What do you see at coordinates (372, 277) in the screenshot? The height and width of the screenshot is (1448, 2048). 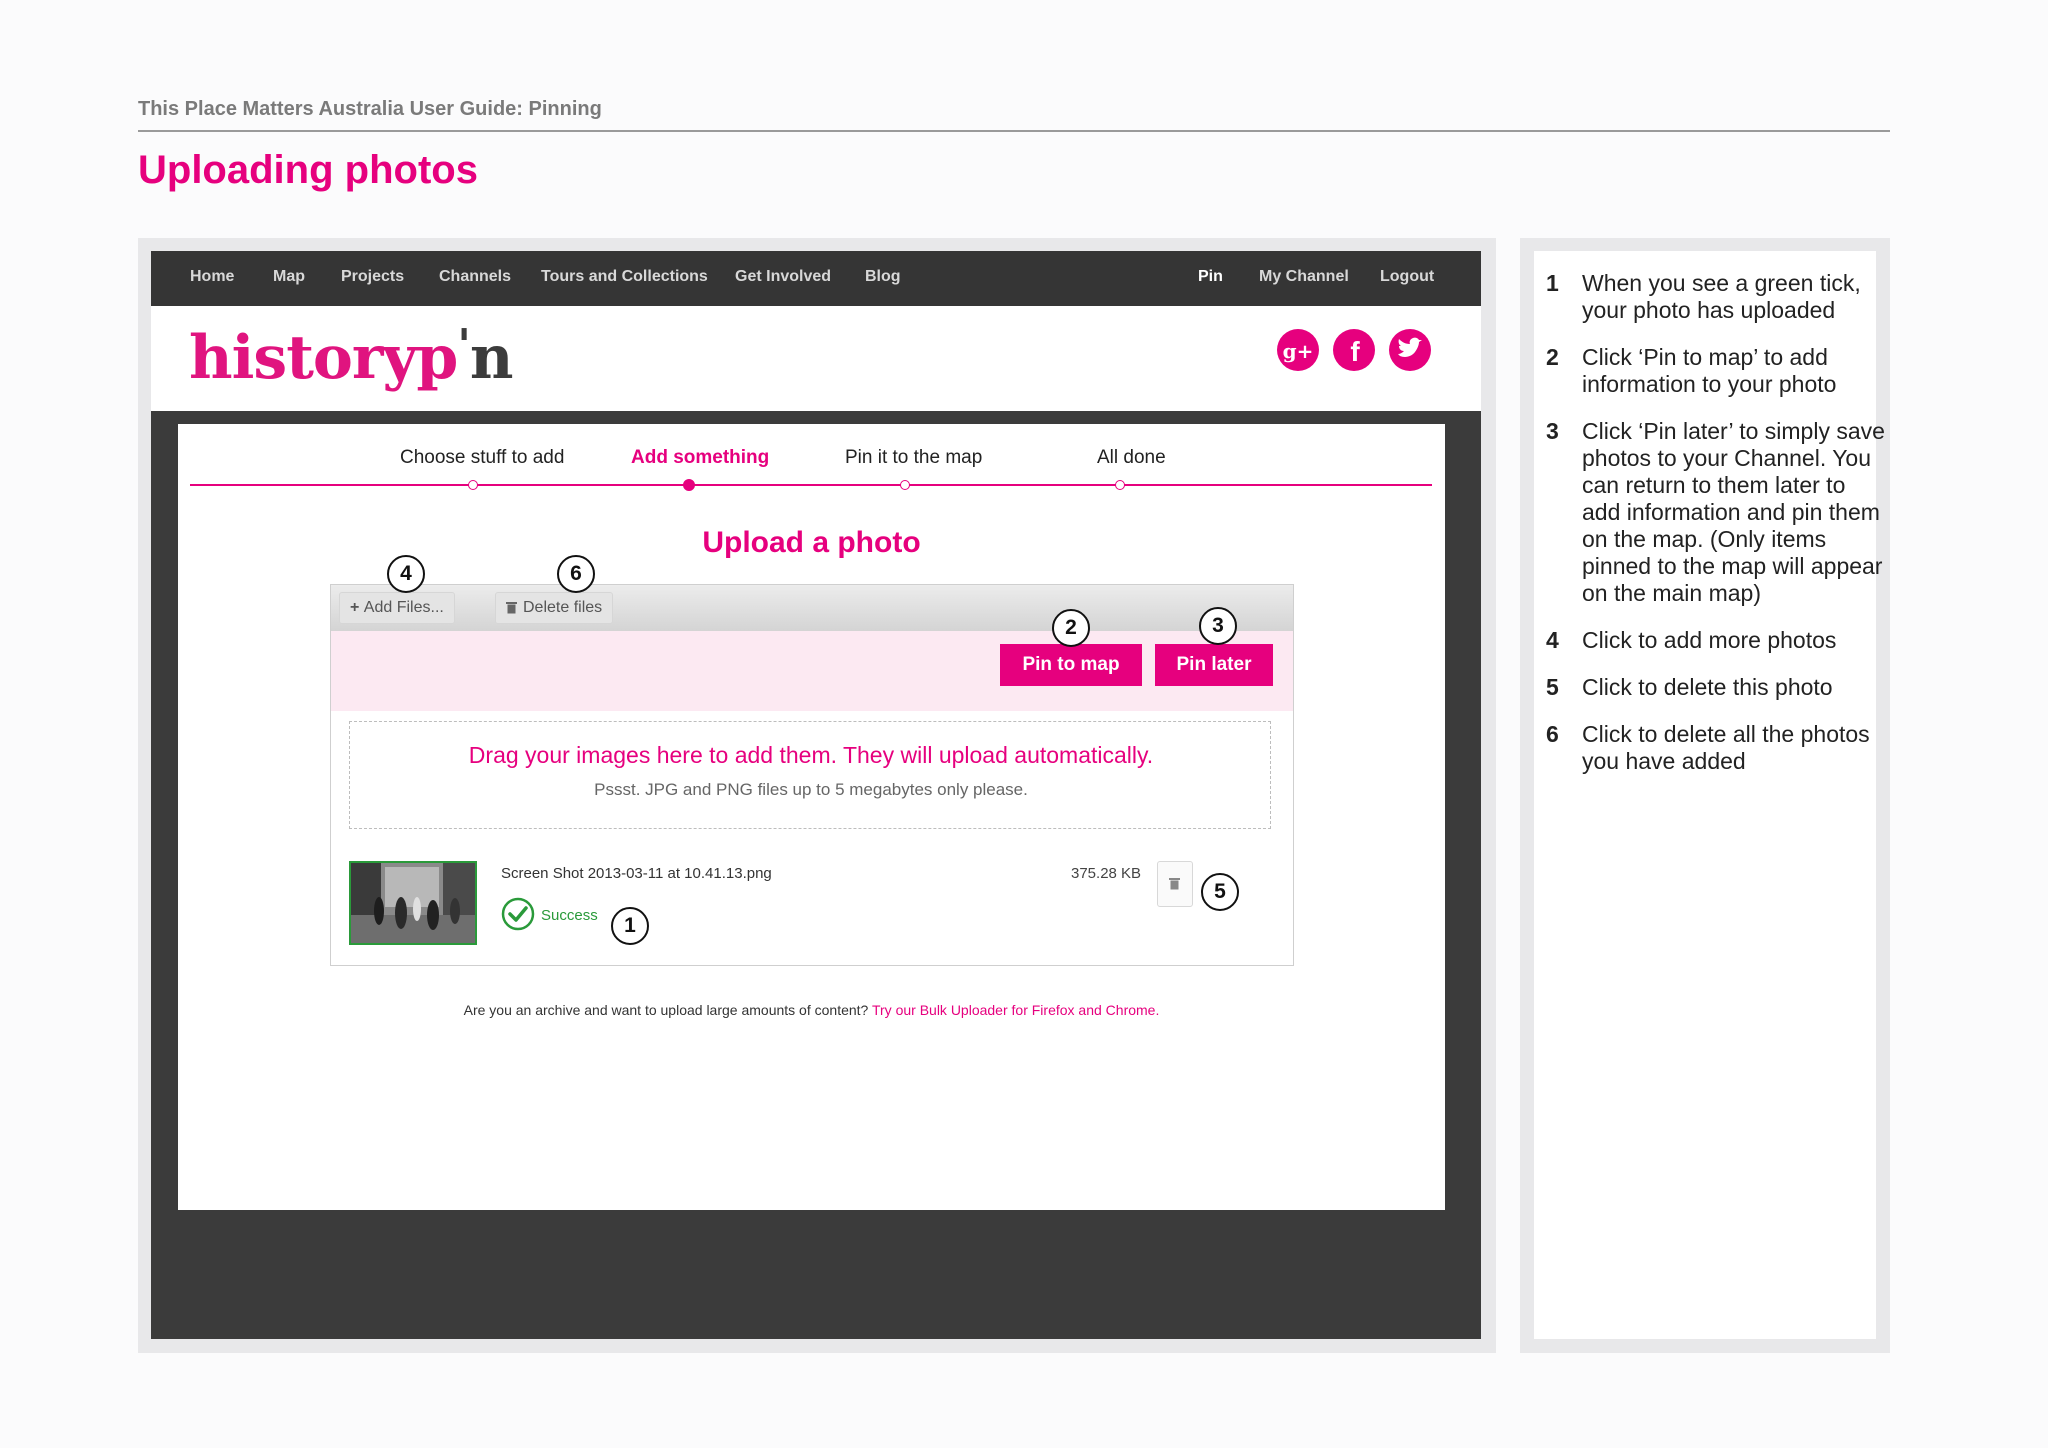 I see `nav-projects: Projects` at bounding box center [372, 277].